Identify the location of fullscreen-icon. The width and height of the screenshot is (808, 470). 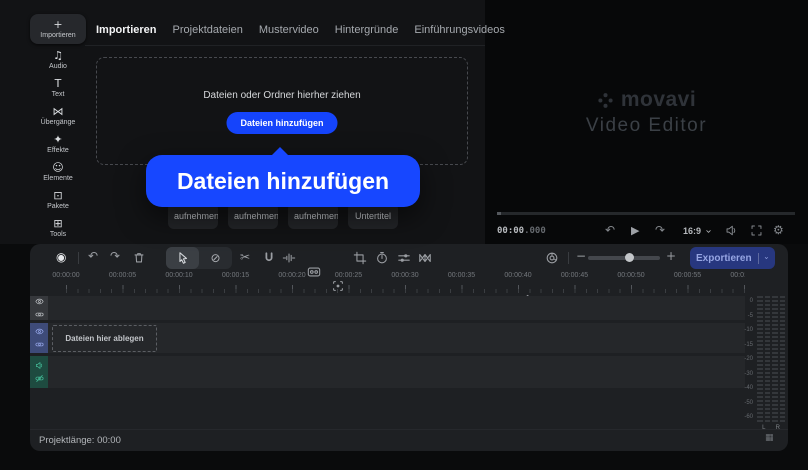
(756, 230).